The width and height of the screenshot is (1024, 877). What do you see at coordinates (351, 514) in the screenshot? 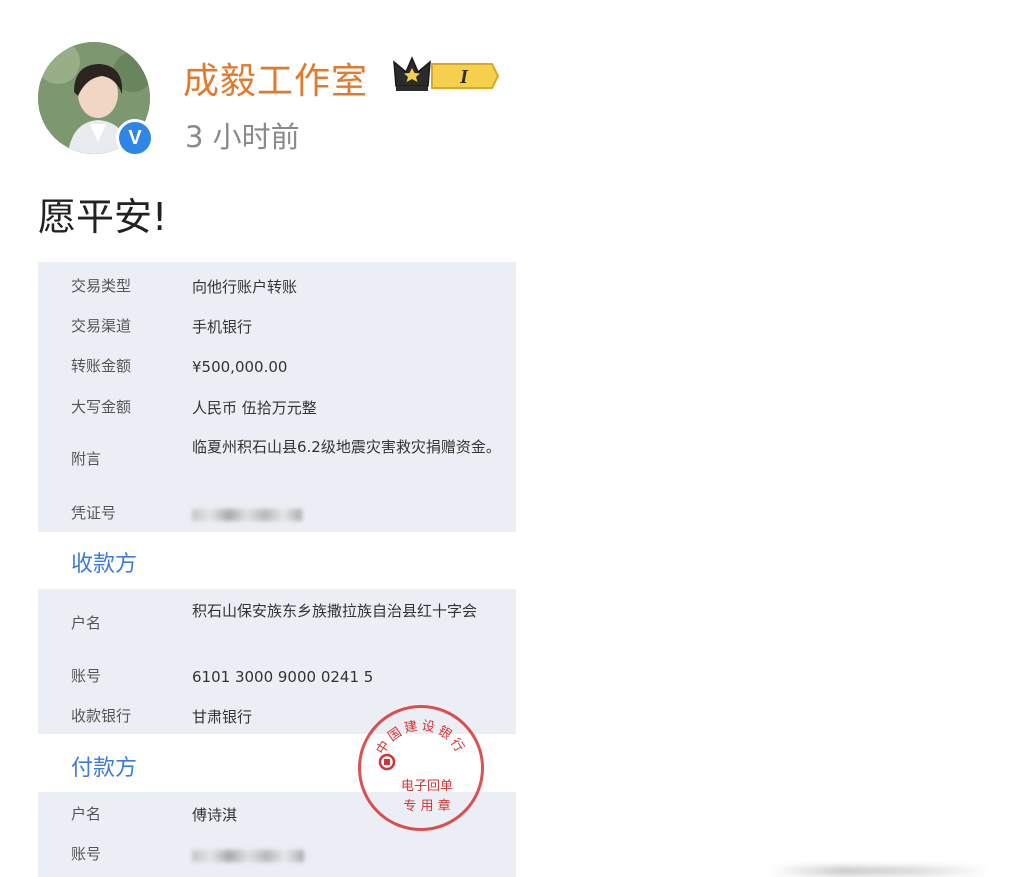
I see `voucher-value-blurred` at bounding box center [351, 514].